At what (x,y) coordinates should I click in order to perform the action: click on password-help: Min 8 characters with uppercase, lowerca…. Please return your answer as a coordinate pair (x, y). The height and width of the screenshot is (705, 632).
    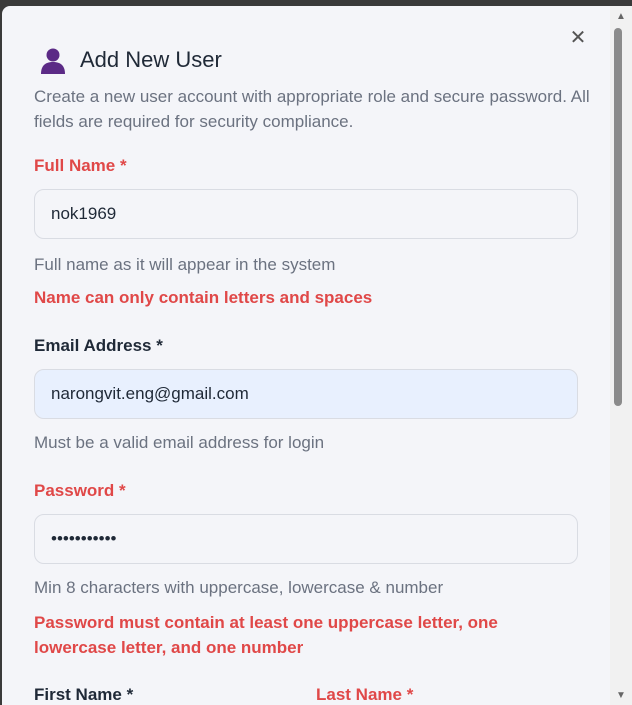
    Looking at the image, I should click on (239, 587).